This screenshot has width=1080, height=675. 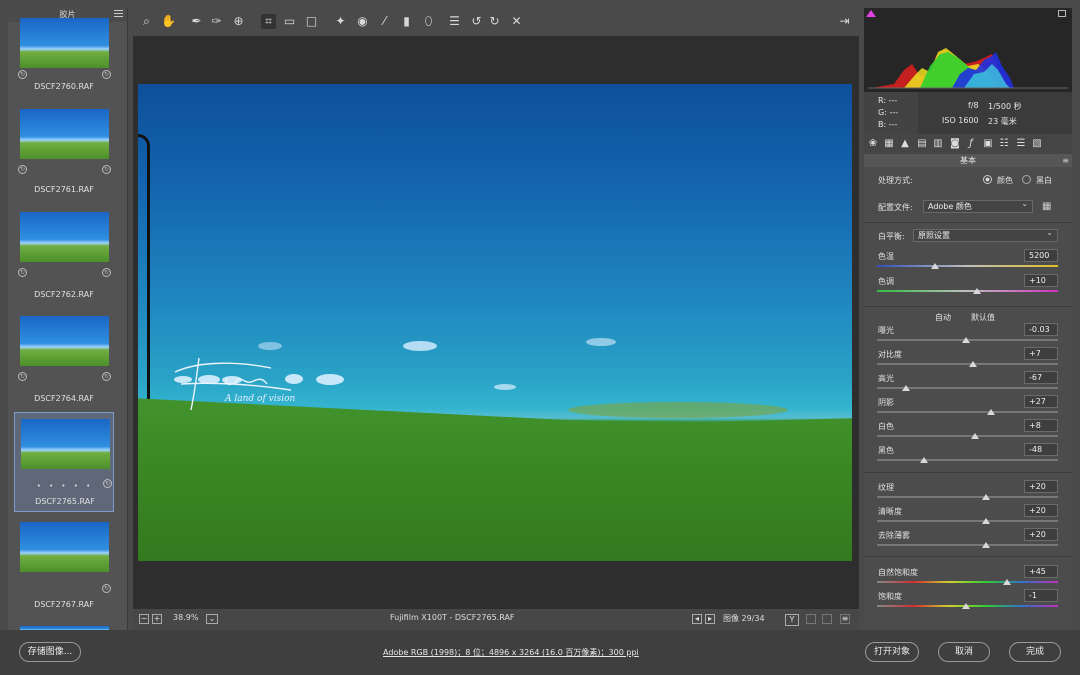 What do you see at coordinates (1041, 449) in the screenshot?
I see `slider-value-field: -48` at bounding box center [1041, 449].